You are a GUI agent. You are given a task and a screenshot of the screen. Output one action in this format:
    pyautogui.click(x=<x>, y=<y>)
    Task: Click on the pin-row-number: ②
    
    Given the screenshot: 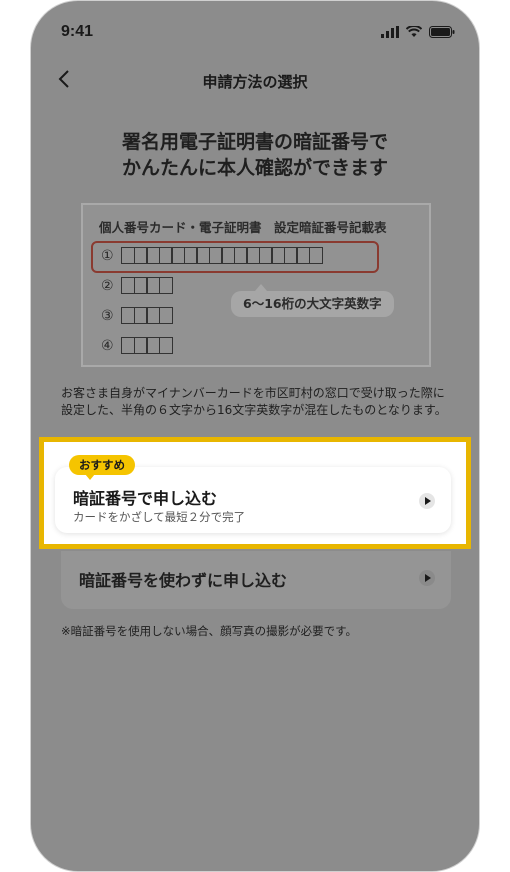 What is the action you would take?
    pyautogui.click(x=107, y=285)
    